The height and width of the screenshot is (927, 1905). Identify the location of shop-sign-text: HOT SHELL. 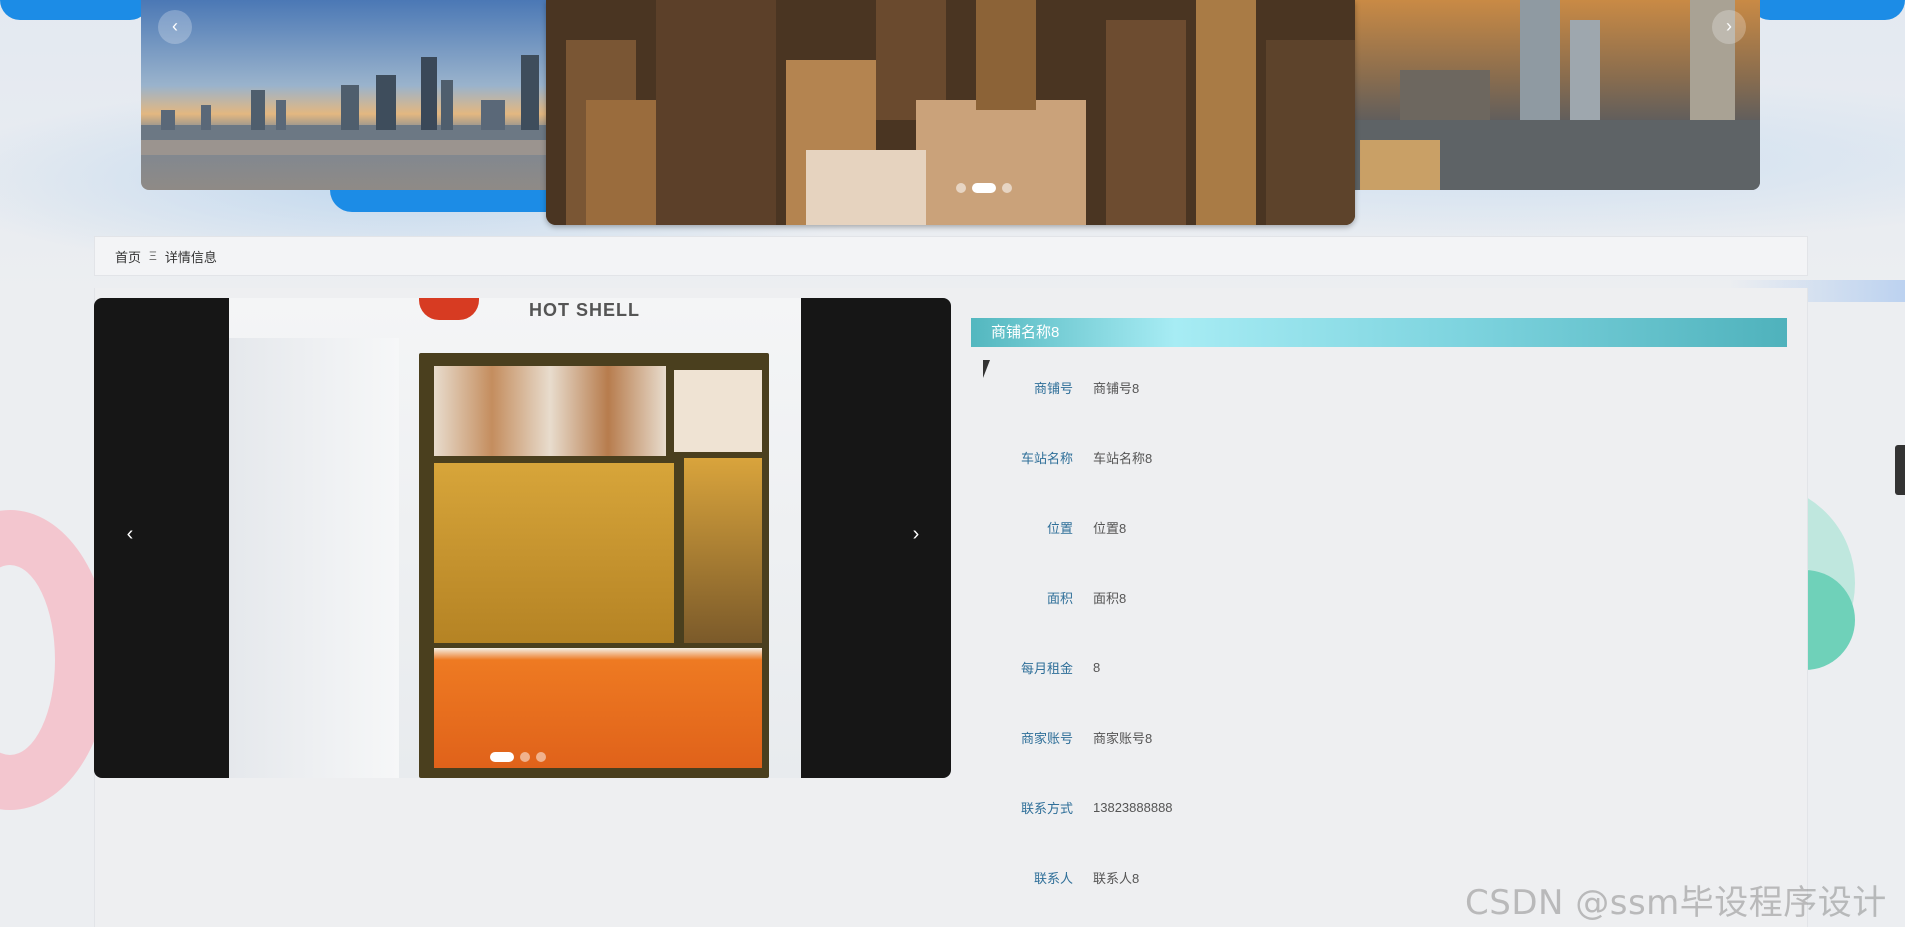
(584, 310).